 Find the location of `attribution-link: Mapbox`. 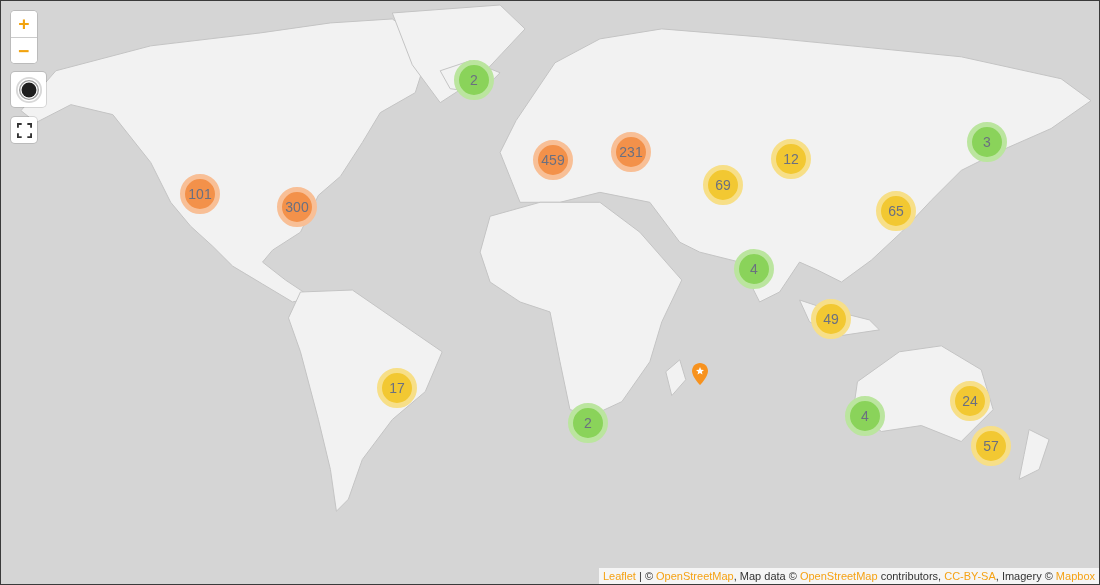

attribution-link: Mapbox is located at coordinates (1075, 576).